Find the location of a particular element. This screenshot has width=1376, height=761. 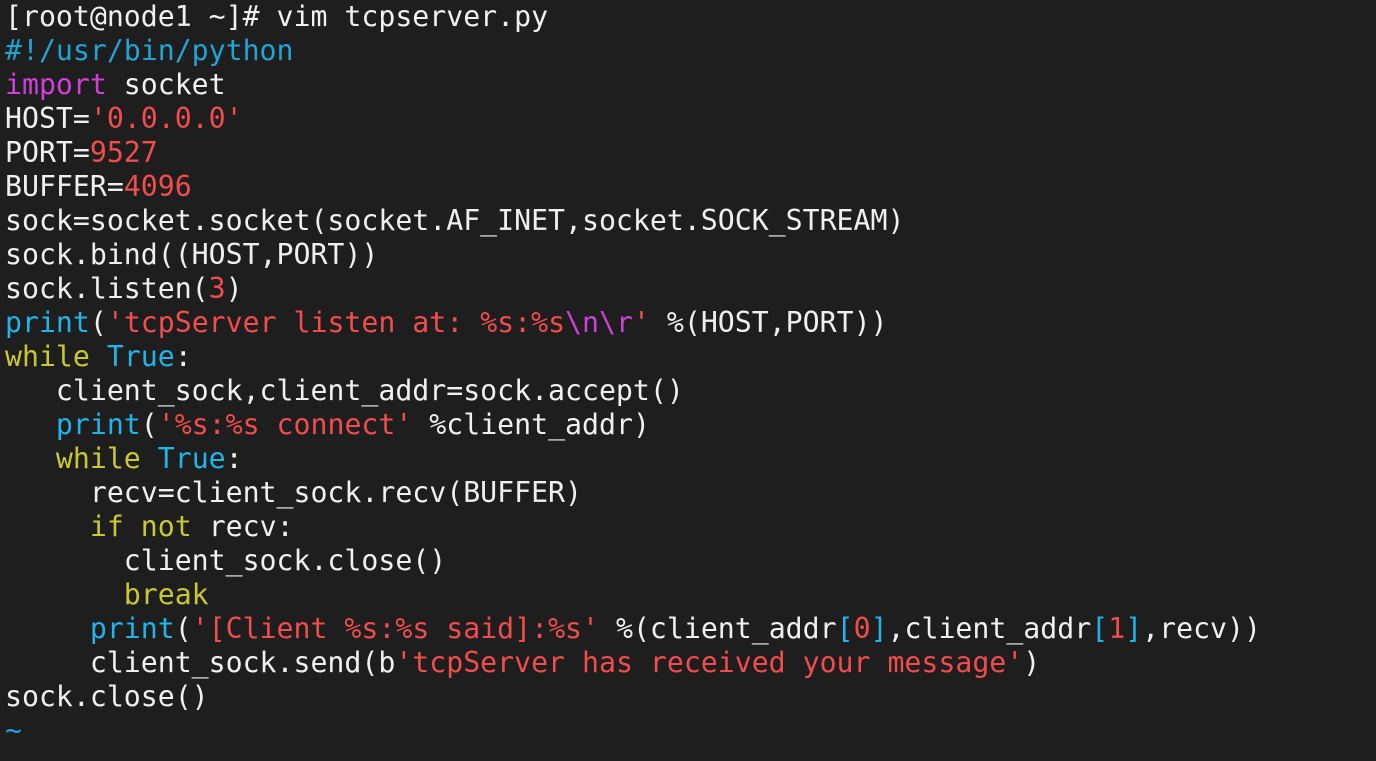

code-line: client_sock.close() is located at coordinates (690, 561).